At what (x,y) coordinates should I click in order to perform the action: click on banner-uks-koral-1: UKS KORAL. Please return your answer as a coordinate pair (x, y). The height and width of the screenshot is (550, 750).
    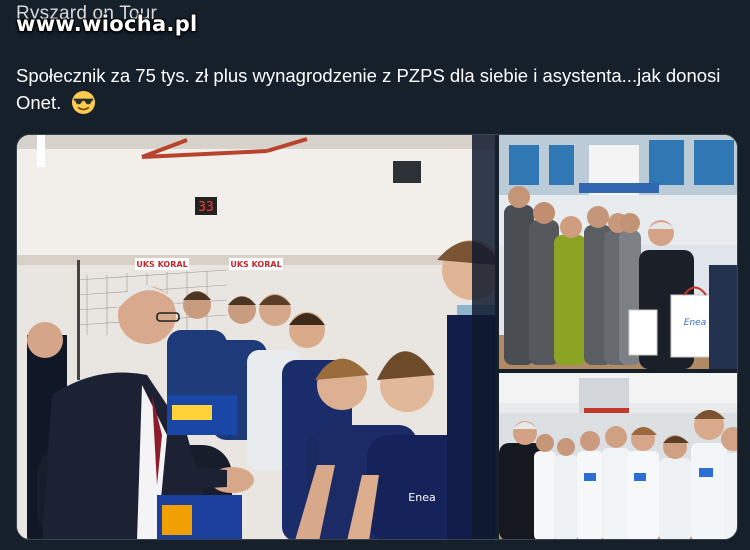
    Looking at the image, I should click on (161, 264).